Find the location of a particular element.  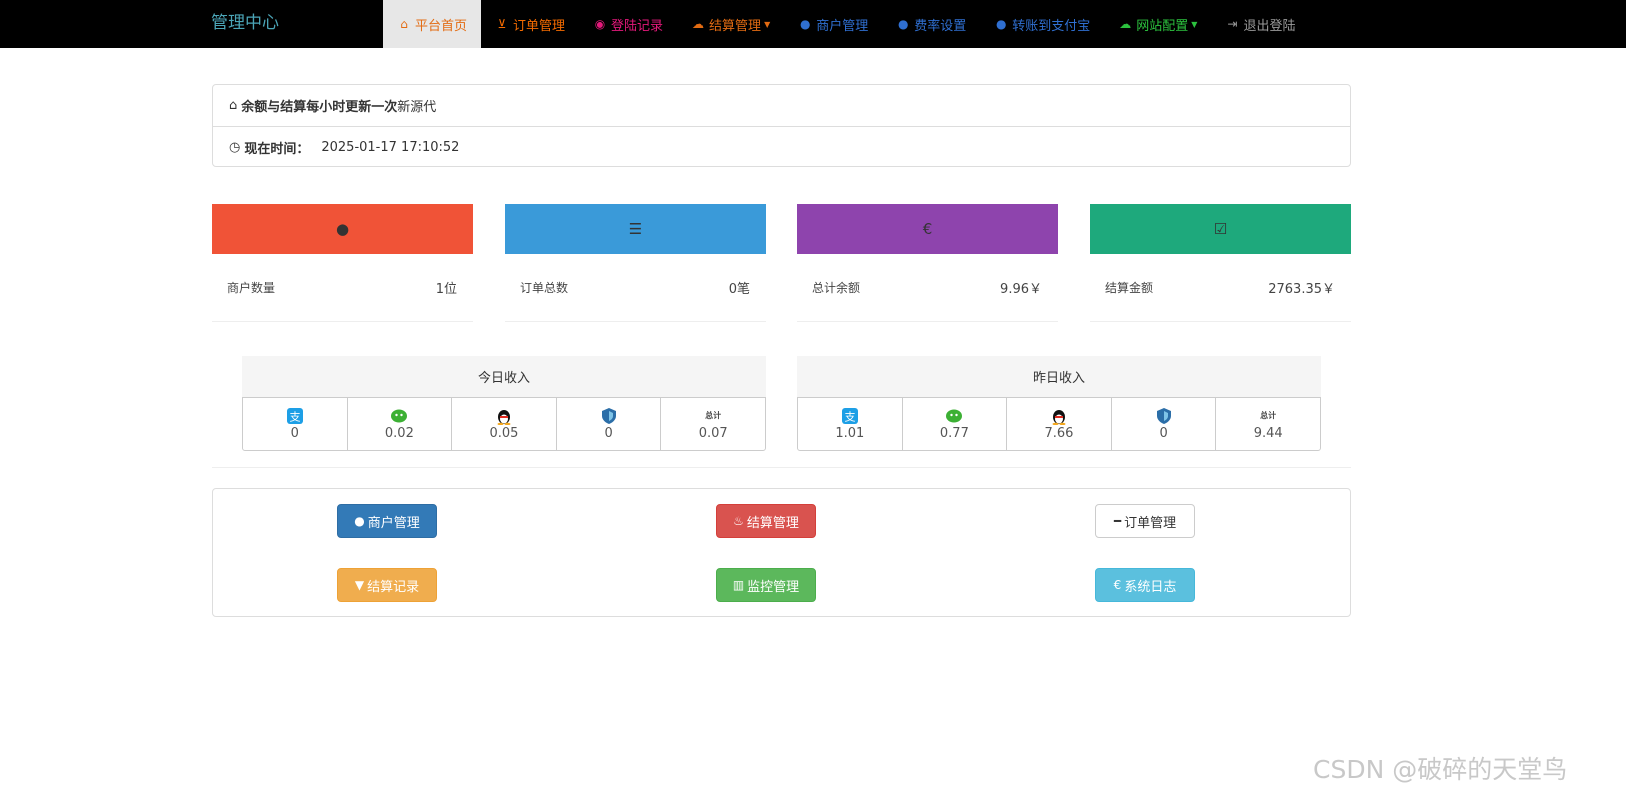

settlement-records-button: ▼ 结算记录 is located at coordinates (387, 585).